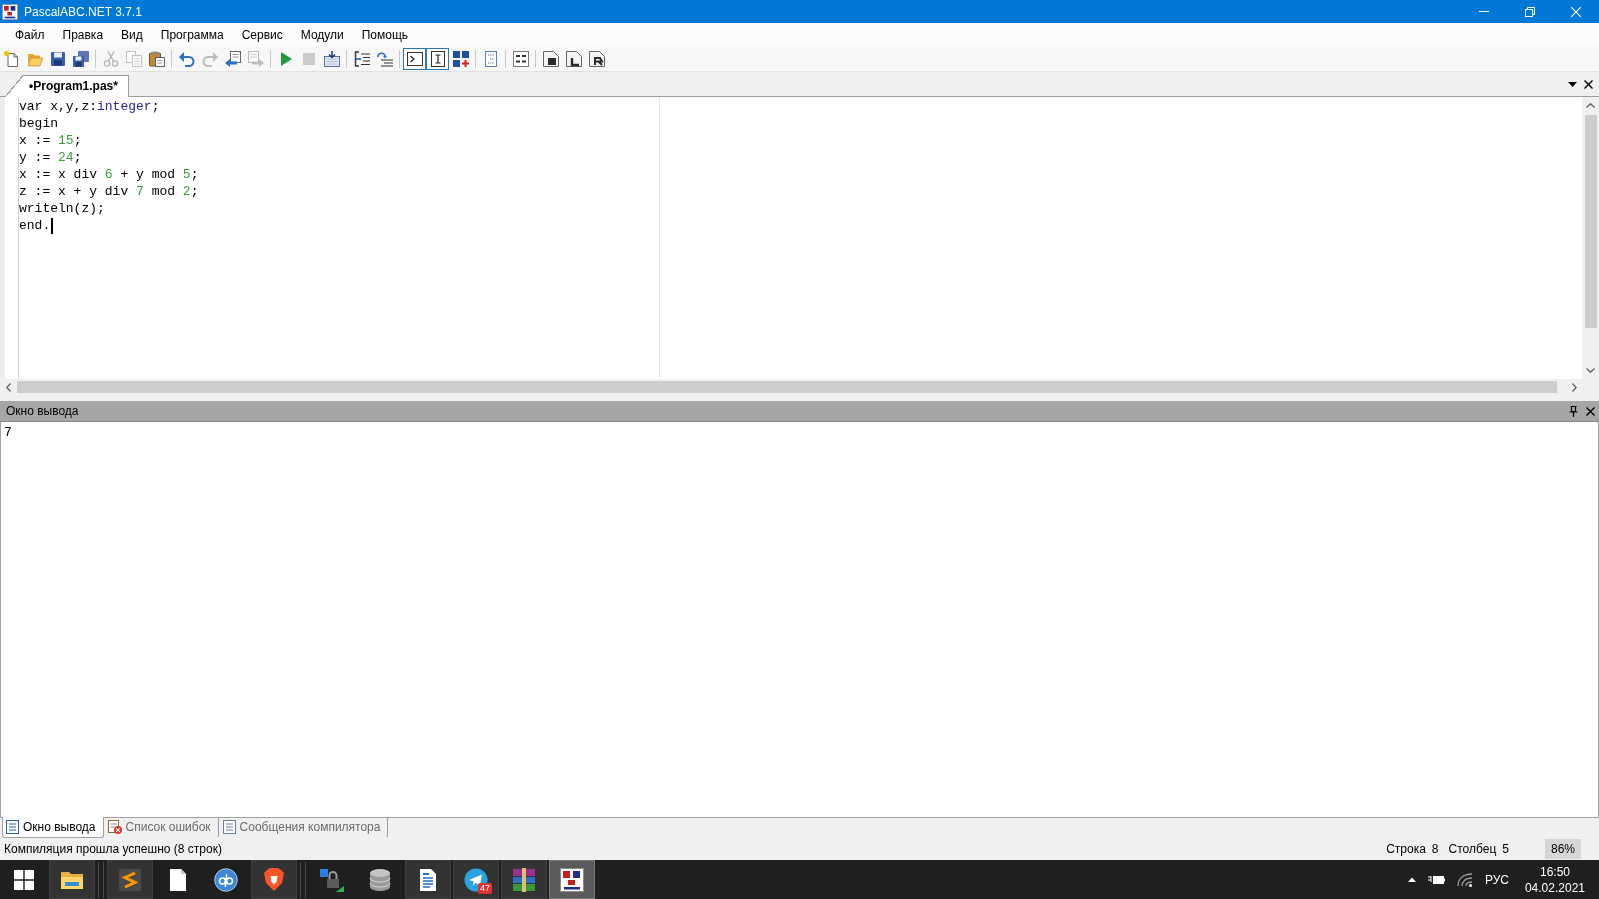 The width and height of the screenshot is (1599, 899). I want to click on menu-item: Правка, so click(83, 35).